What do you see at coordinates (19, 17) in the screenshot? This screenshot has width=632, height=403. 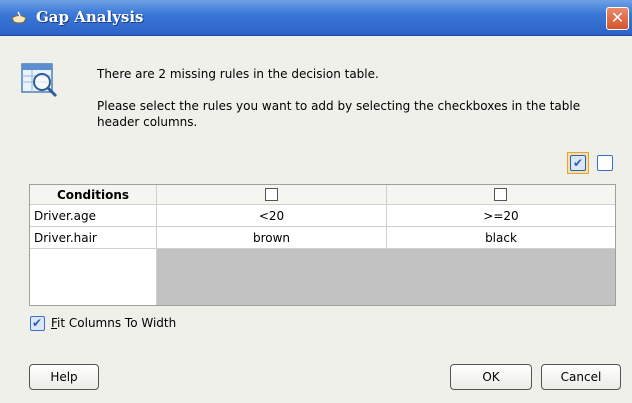 I see `teacup-icon` at bounding box center [19, 17].